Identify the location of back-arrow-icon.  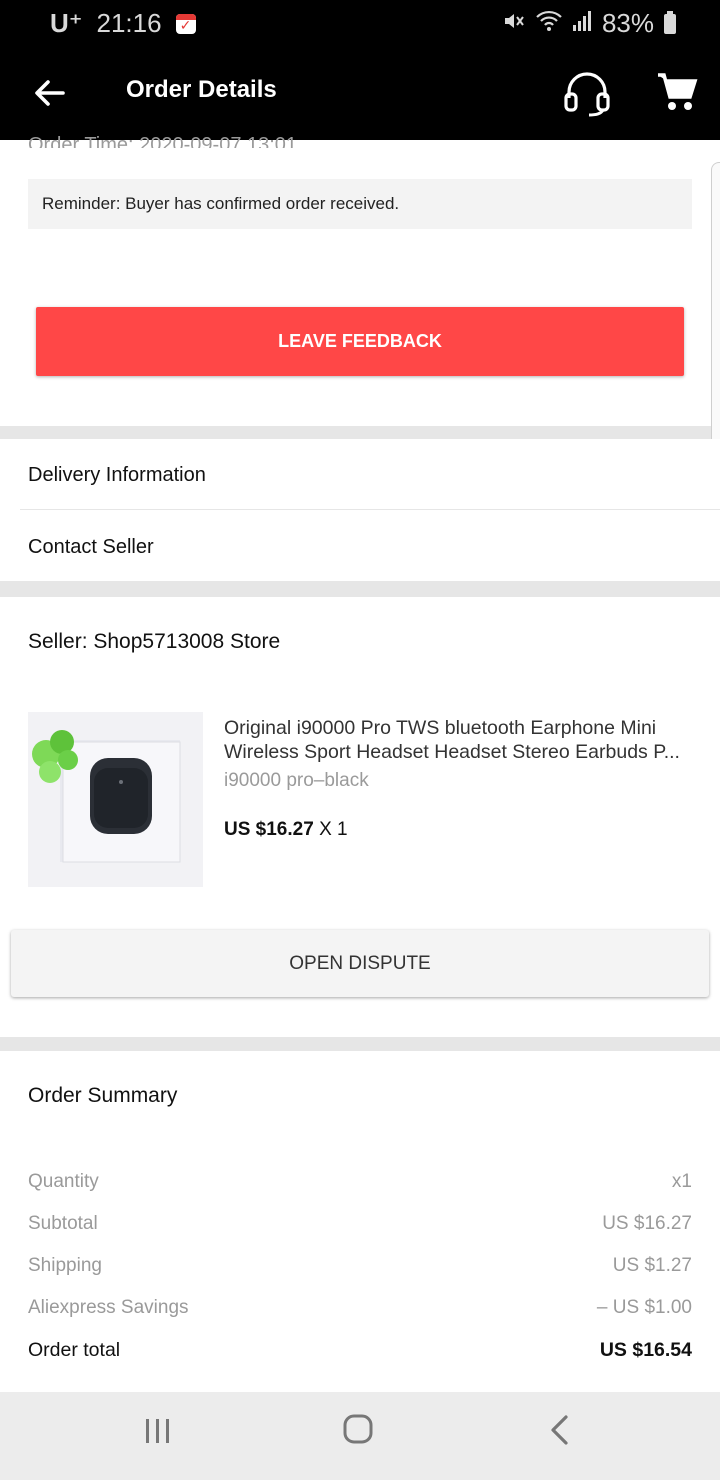
(49, 93).